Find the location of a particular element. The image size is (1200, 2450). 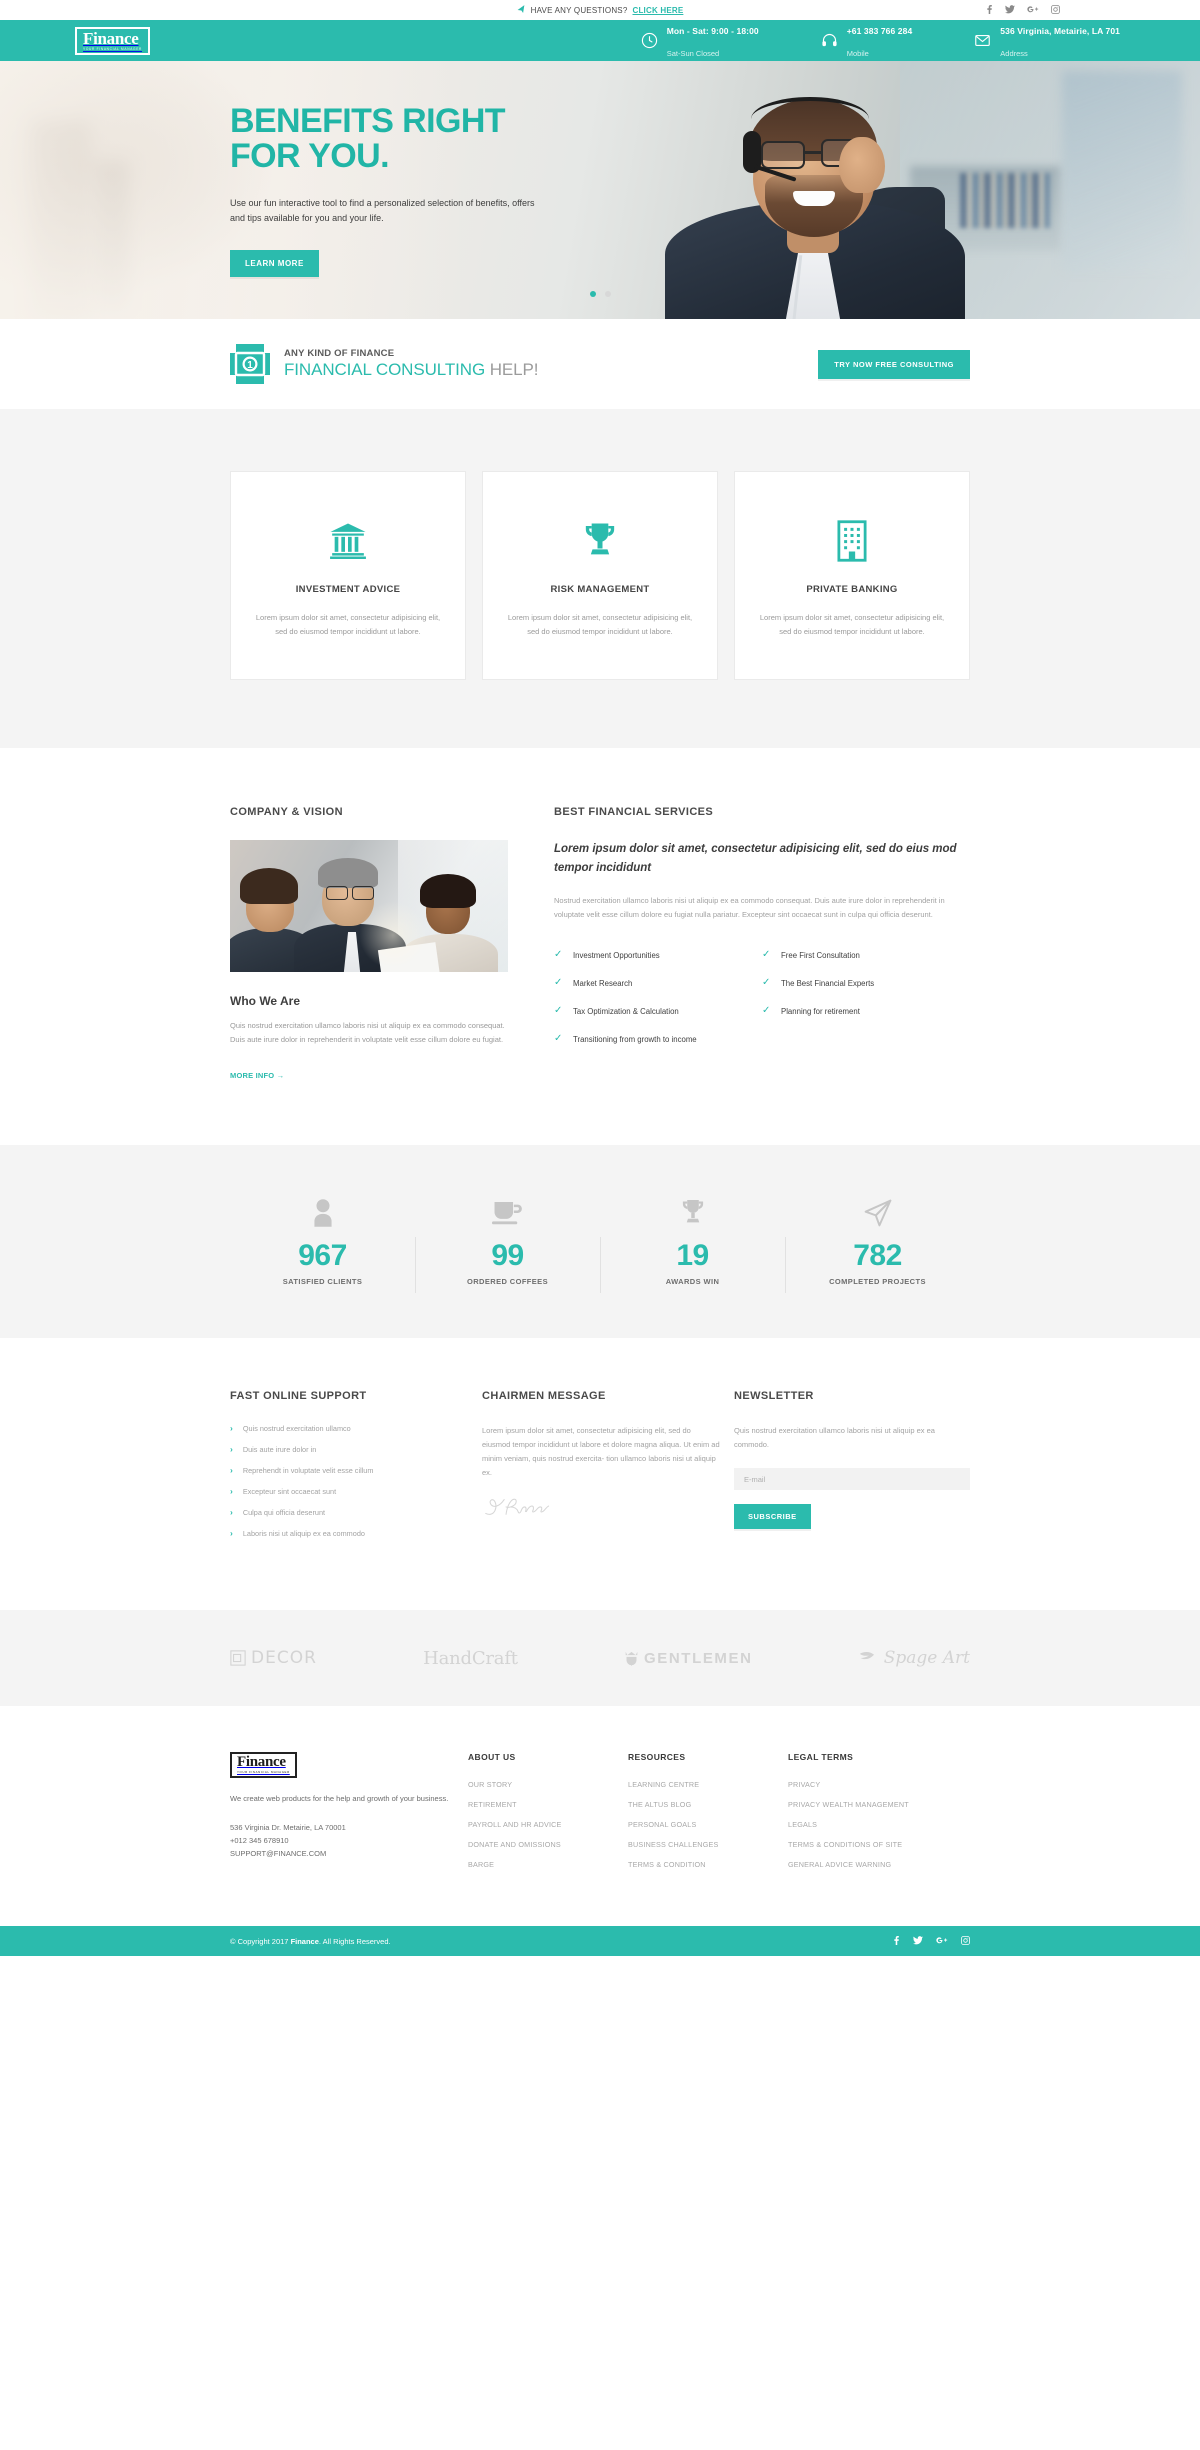

newsletter-email-input is located at coordinates (852, 1479).